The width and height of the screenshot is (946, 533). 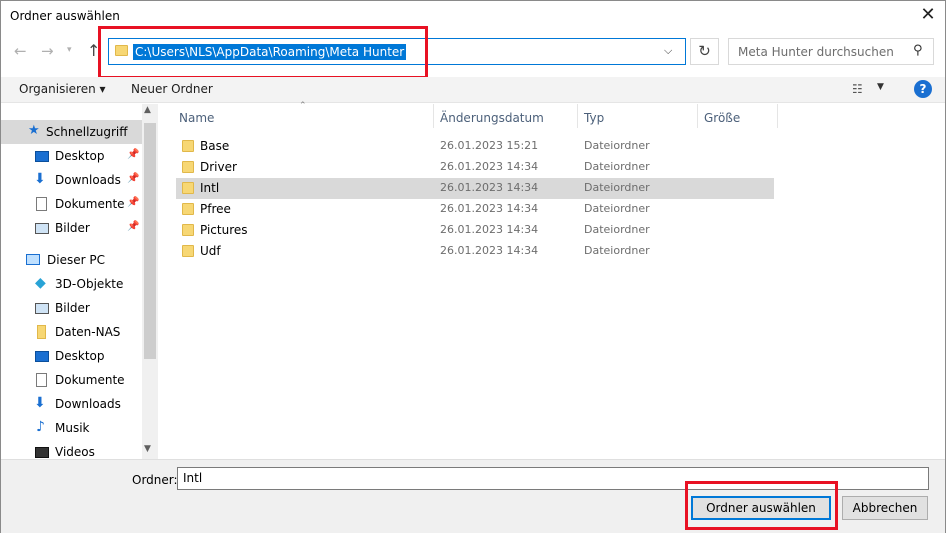 I want to click on sidebar-item-pictures-pinned: Bilder 📌, so click(x=71, y=228).